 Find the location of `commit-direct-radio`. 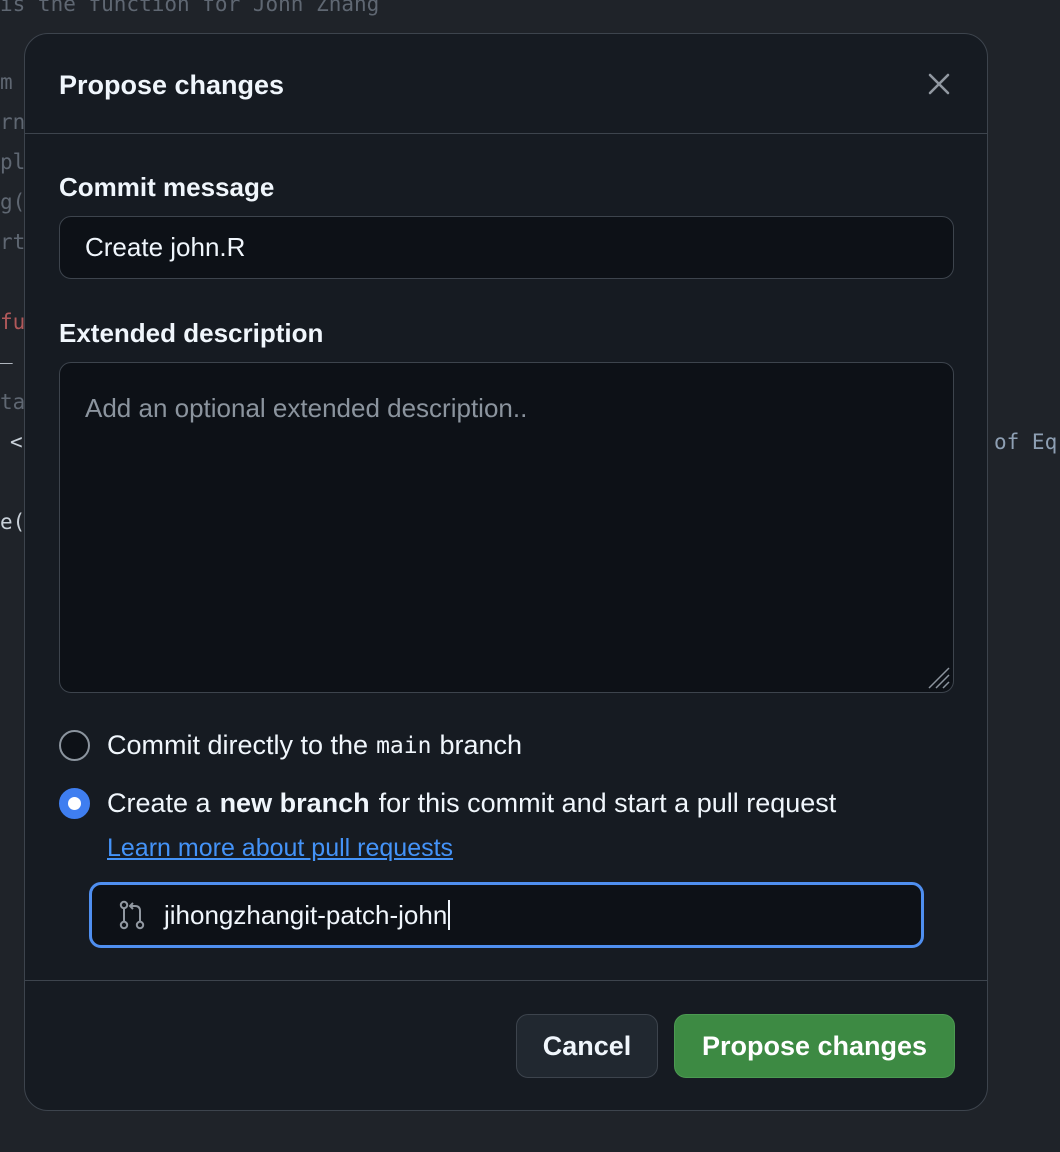

commit-direct-radio is located at coordinates (74, 745).